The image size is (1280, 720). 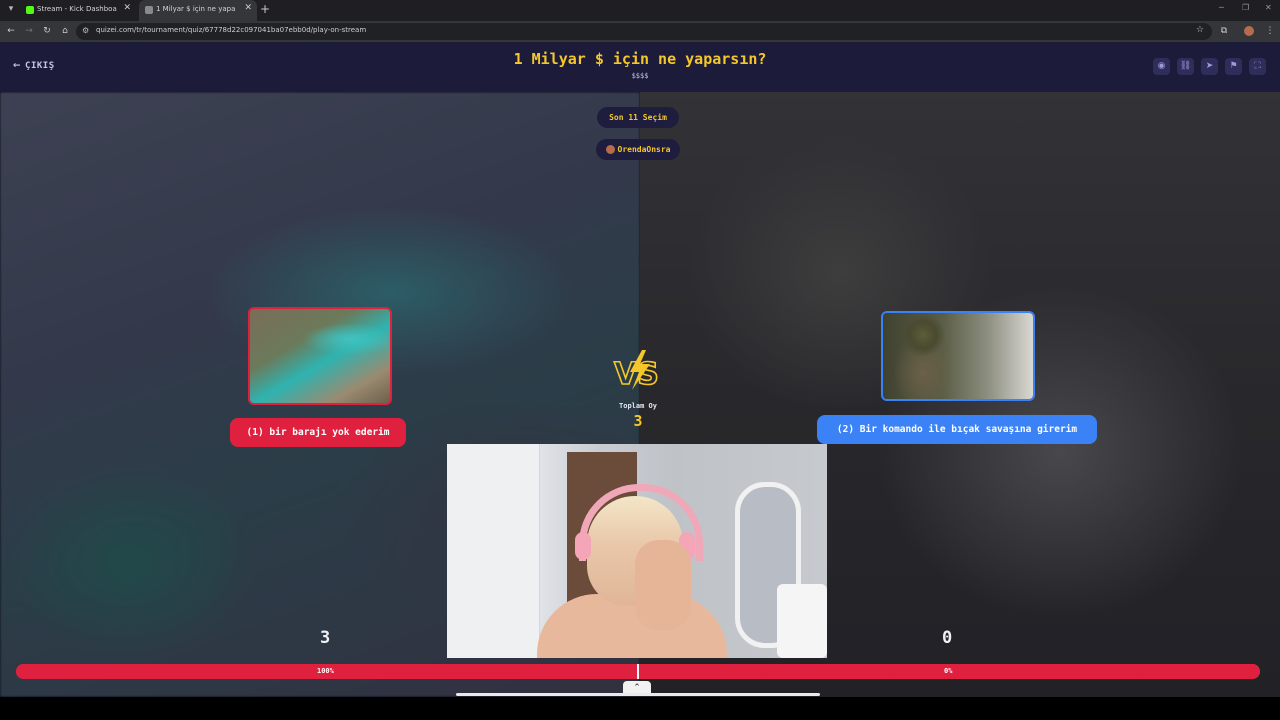 I want to click on browser-menu-icon: ⋮, so click(x=1270, y=31).